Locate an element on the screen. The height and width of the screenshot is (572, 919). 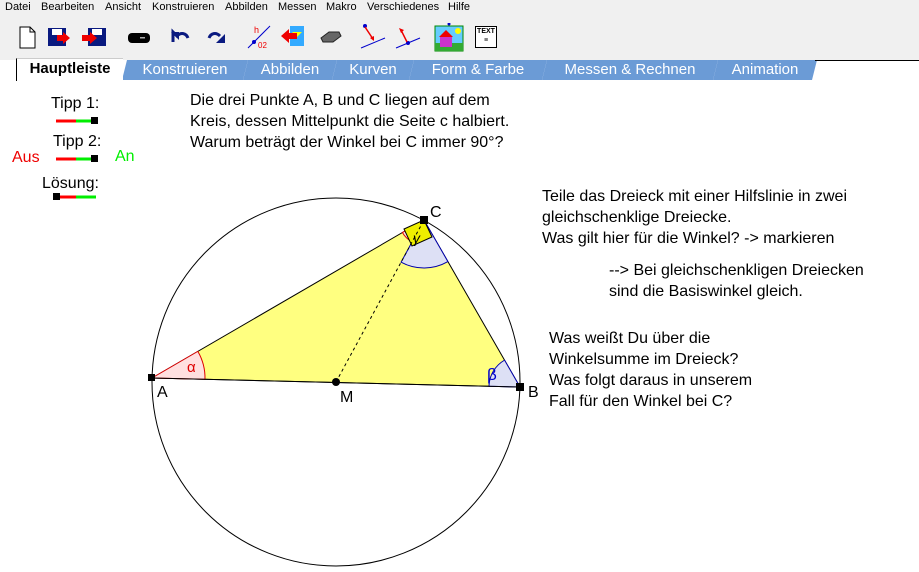
loesung-label: Lösung: is located at coordinates (70, 183).